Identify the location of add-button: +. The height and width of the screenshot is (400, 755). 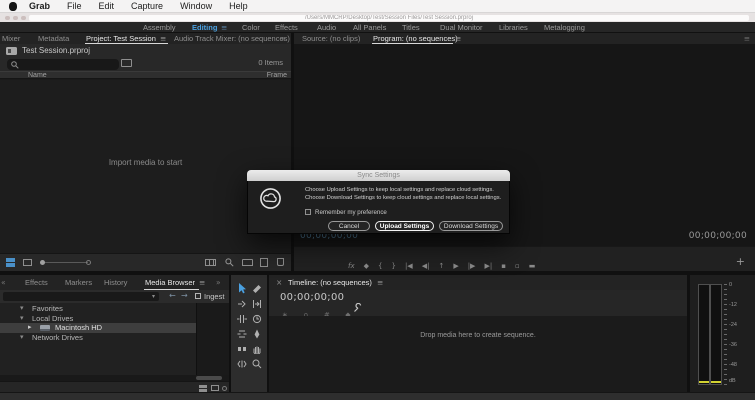
(740, 261).